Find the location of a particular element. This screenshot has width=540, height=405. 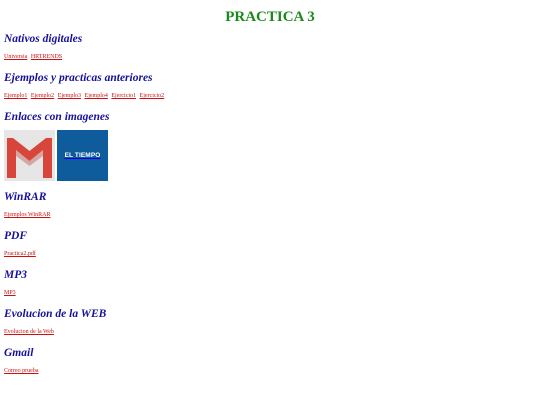

section-heading-pdf: PDF is located at coordinates (15, 236).